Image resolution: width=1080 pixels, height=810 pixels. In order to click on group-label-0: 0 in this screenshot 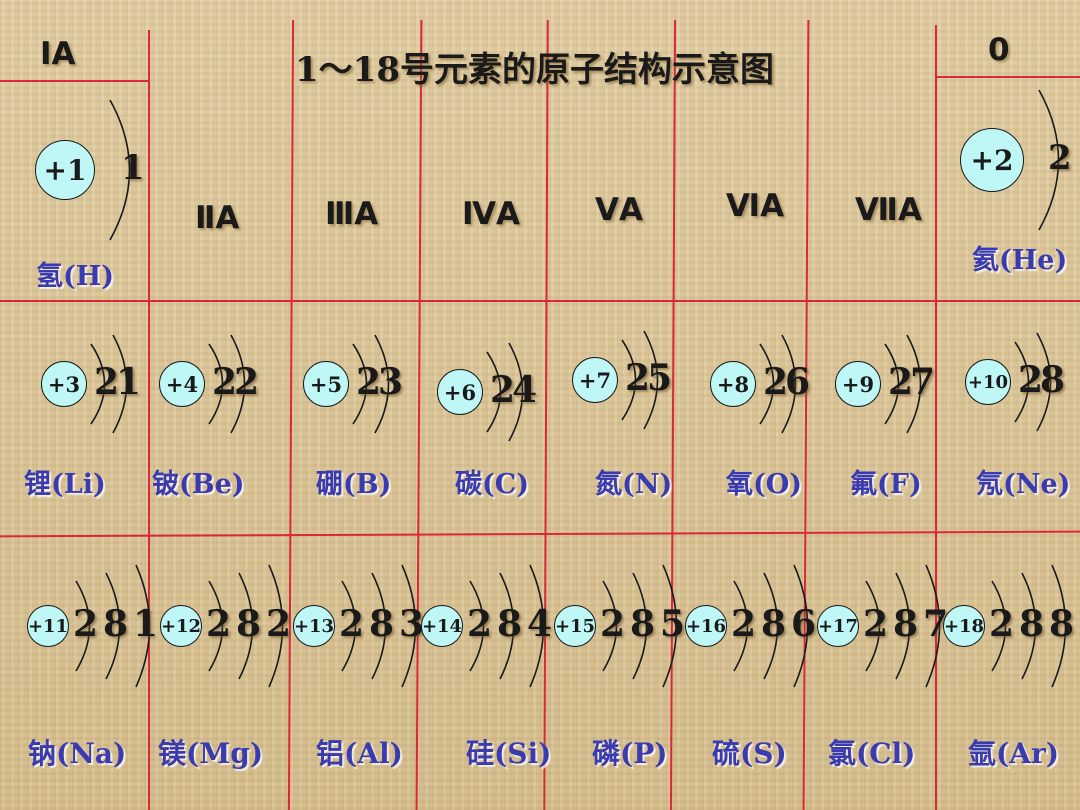, I will do `click(999, 50)`.